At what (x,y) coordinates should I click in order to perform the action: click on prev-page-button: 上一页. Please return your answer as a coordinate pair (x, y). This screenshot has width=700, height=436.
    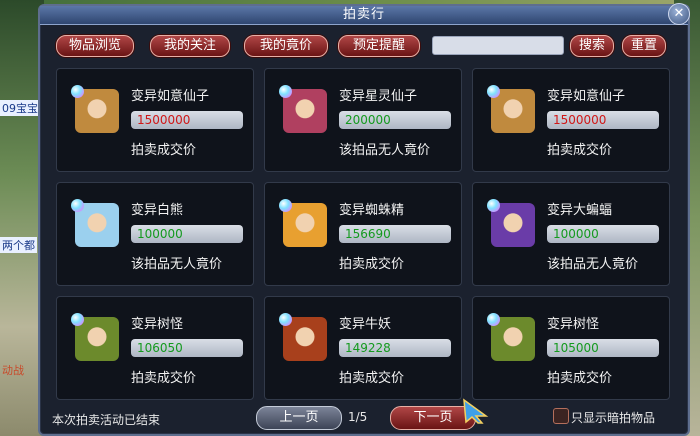
    Looking at the image, I should click on (299, 418).